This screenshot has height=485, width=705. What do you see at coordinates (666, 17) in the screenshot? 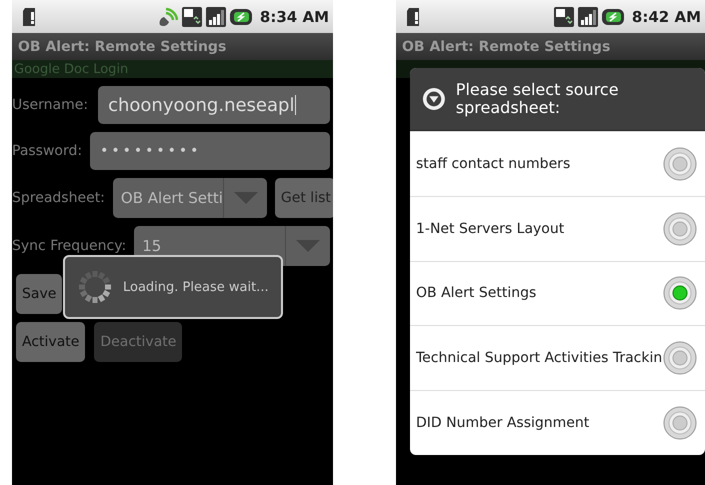
I see `clock-time: 8:42 AM` at bounding box center [666, 17].